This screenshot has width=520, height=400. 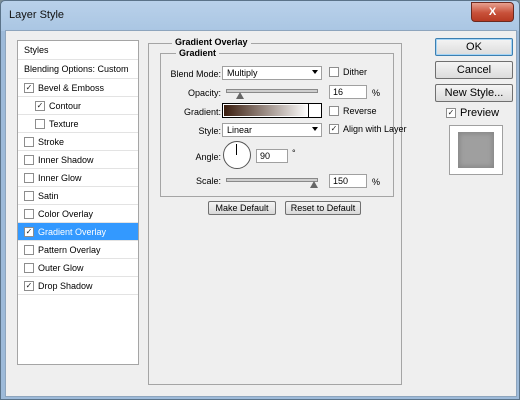 What do you see at coordinates (480, 113) in the screenshot?
I see `preview-label: Preview` at bounding box center [480, 113].